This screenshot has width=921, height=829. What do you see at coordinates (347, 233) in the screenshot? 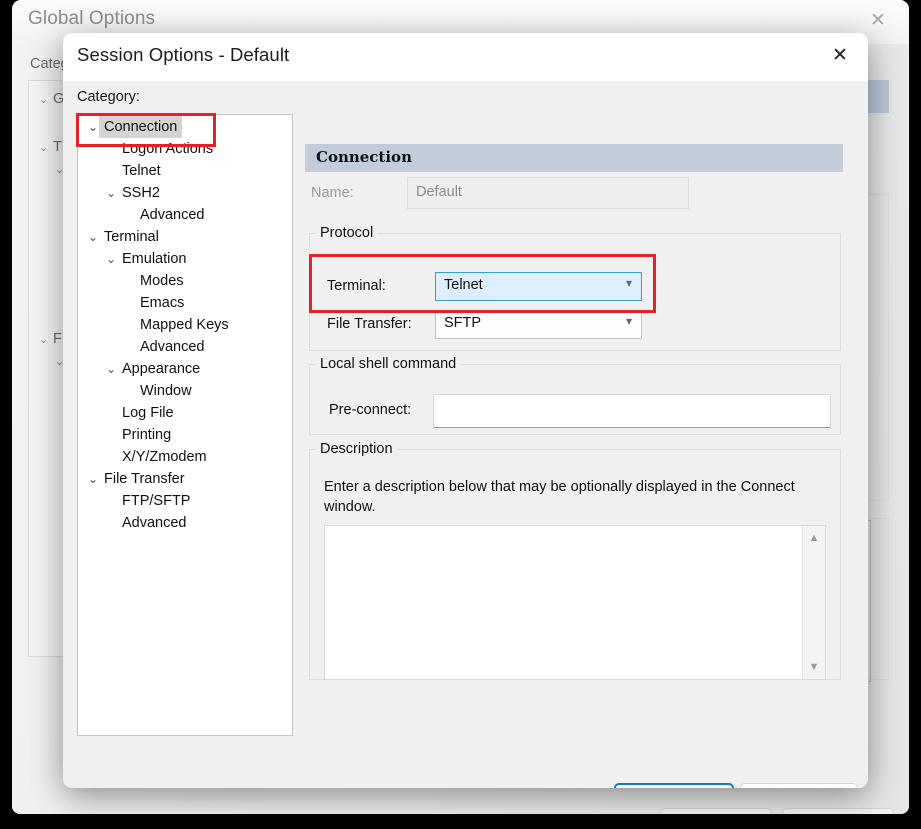
I see `protocol-group-legend: Protocol` at bounding box center [347, 233].